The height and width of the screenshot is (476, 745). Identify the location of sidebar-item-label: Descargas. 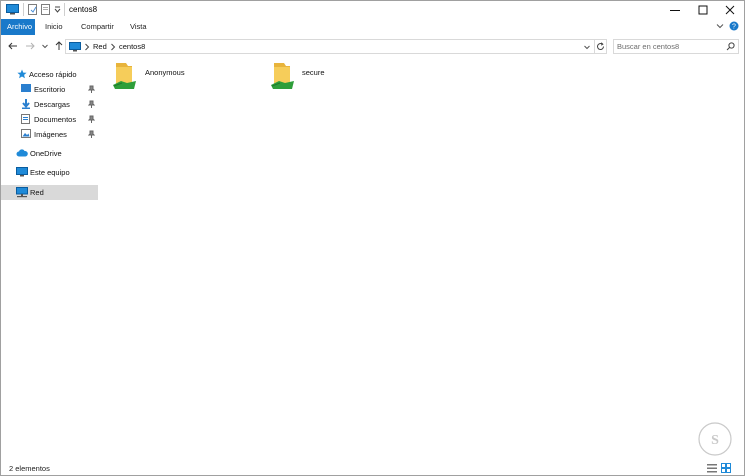
(52, 104).